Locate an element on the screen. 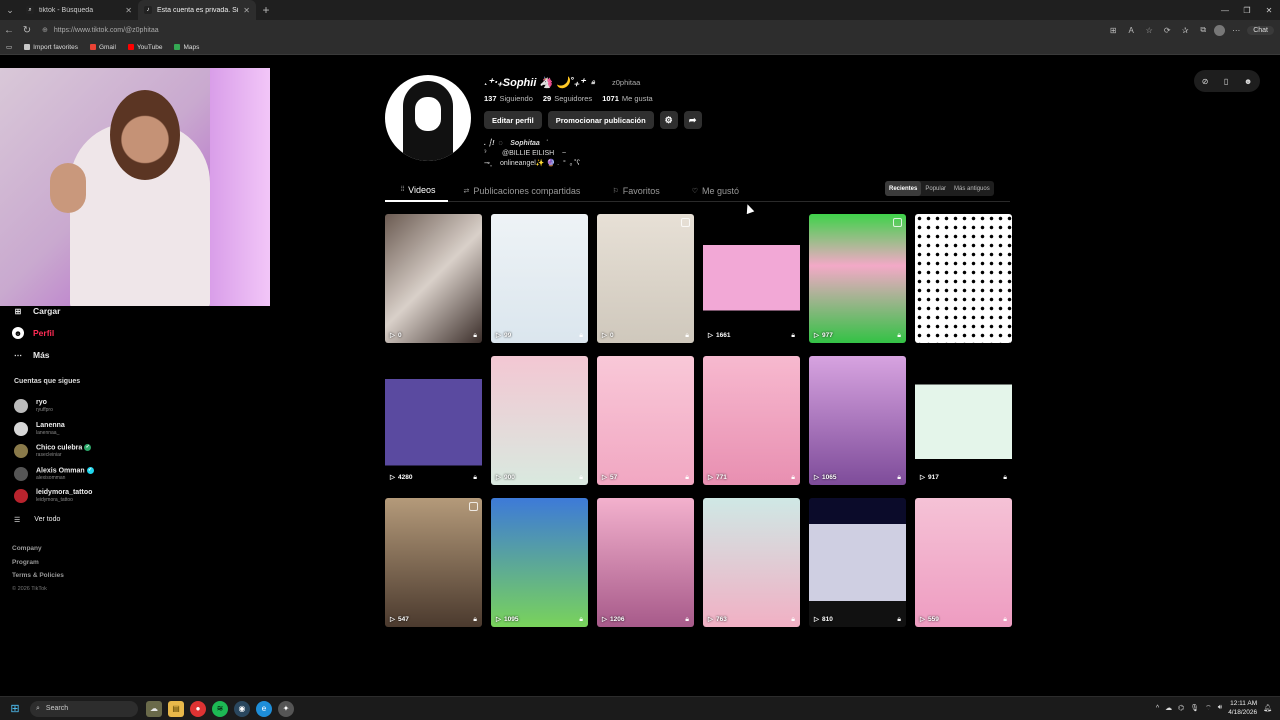  bookmark-label: Import favorites is located at coordinates (55, 47).